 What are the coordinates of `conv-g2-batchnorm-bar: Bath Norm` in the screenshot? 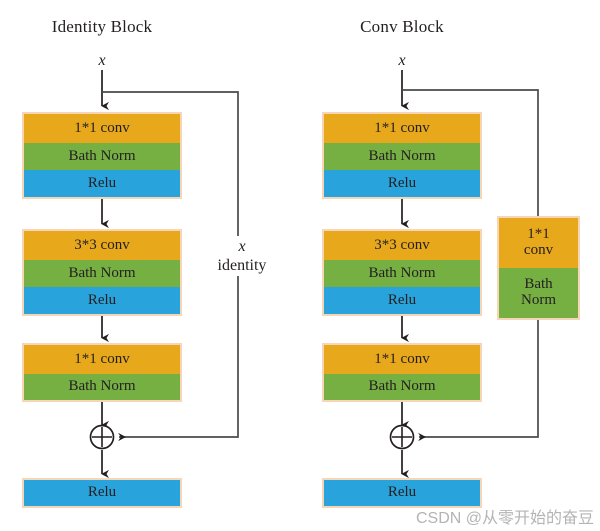 It's located at (402, 273).